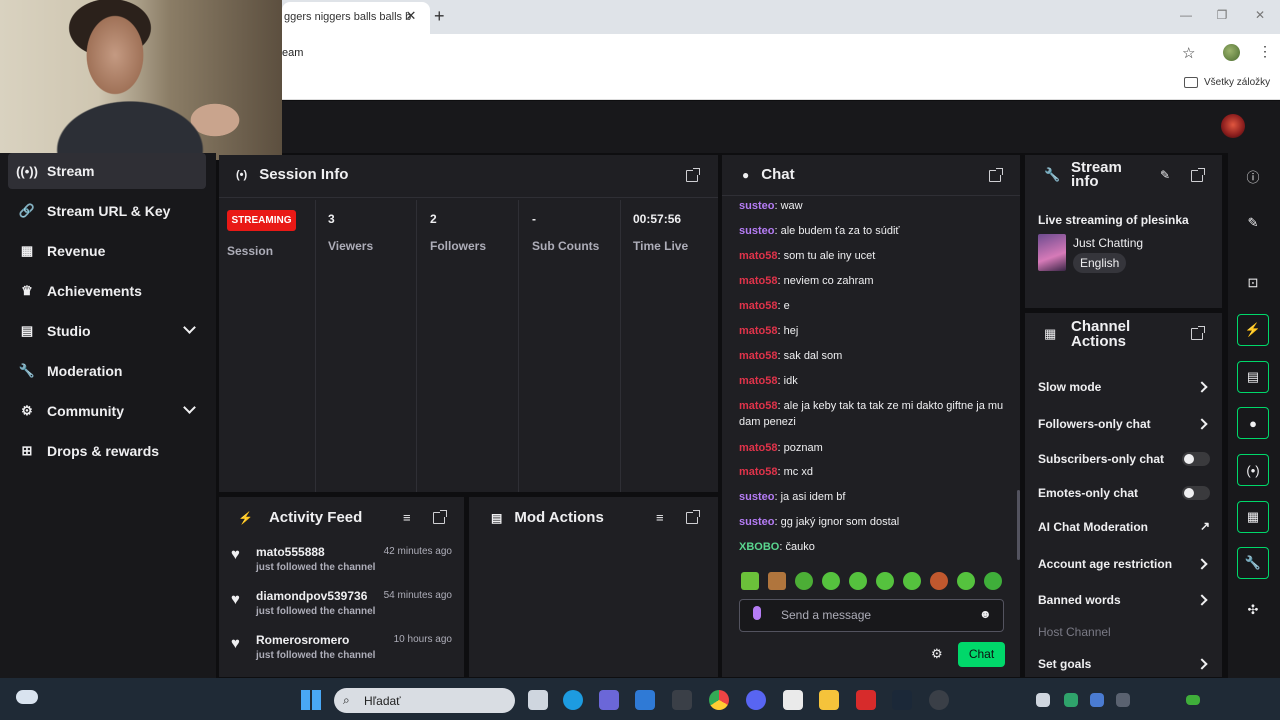 The width and height of the screenshot is (1280, 720). What do you see at coordinates (1260, 15) in the screenshot?
I see `close-window-icon: ✕` at bounding box center [1260, 15].